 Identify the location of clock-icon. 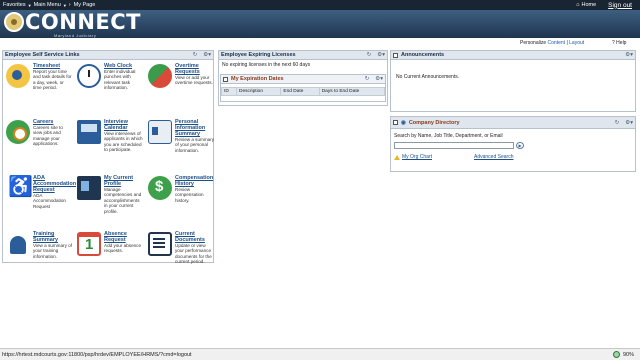
(89, 76).